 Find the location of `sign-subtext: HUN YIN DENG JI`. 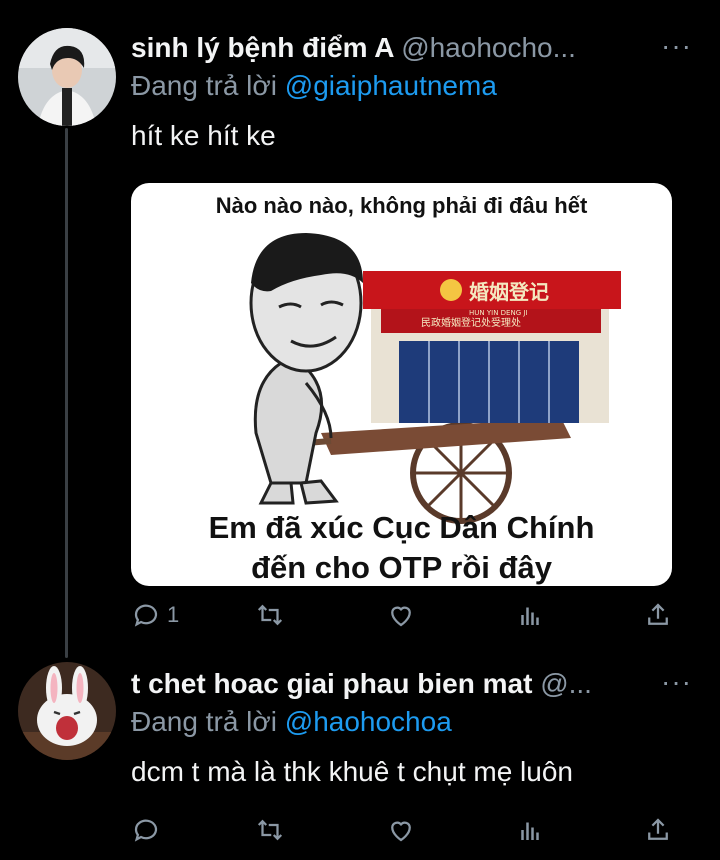

sign-subtext: HUN YIN DENG JI is located at coordinates (498, 313).